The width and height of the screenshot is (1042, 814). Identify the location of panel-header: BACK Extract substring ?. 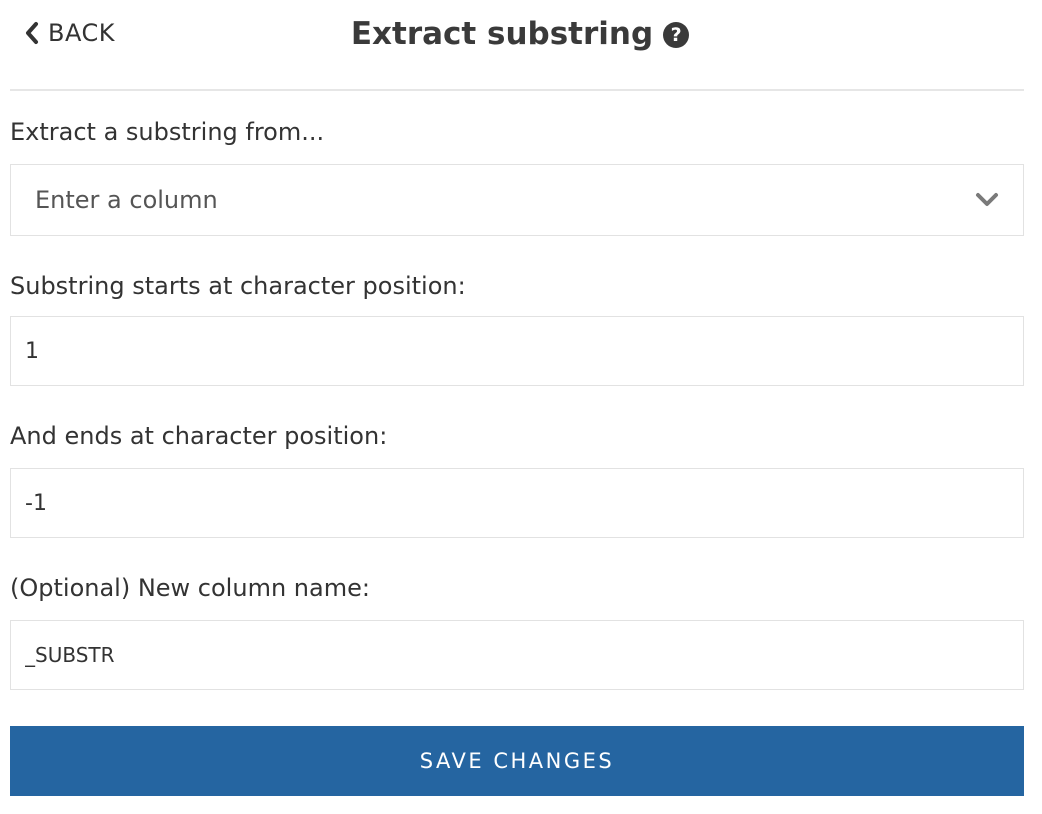
(517, 45).